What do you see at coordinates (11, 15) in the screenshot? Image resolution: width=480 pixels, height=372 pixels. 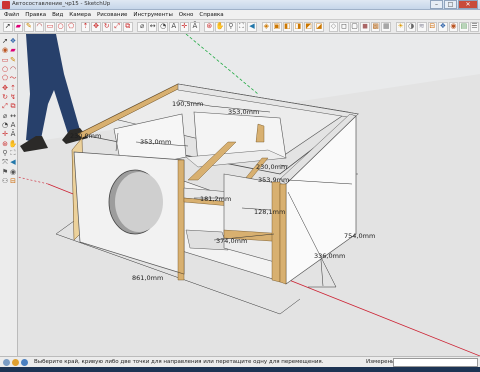 I see `menu-file: Файл` at bounding box center [11, 15].